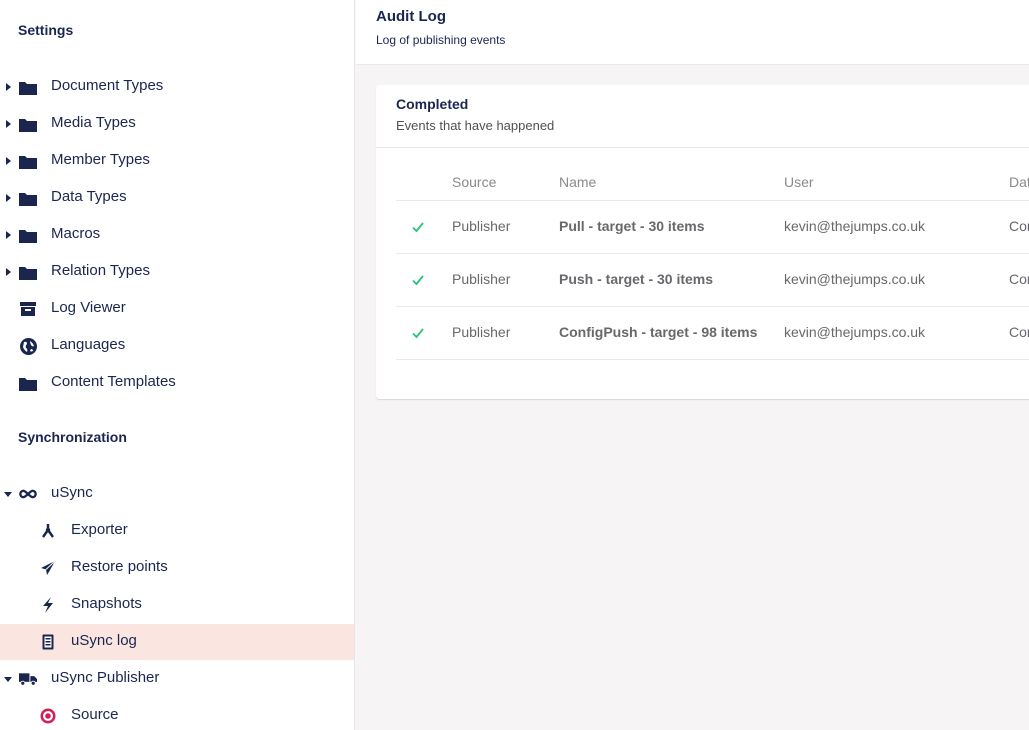 Image resolution: width=1029 pixels, height=730 pixels. Describe the element at coordinates (658, 332) in the screenshot. I see `row-name: ConfigPush - target - 98 items` at that location.